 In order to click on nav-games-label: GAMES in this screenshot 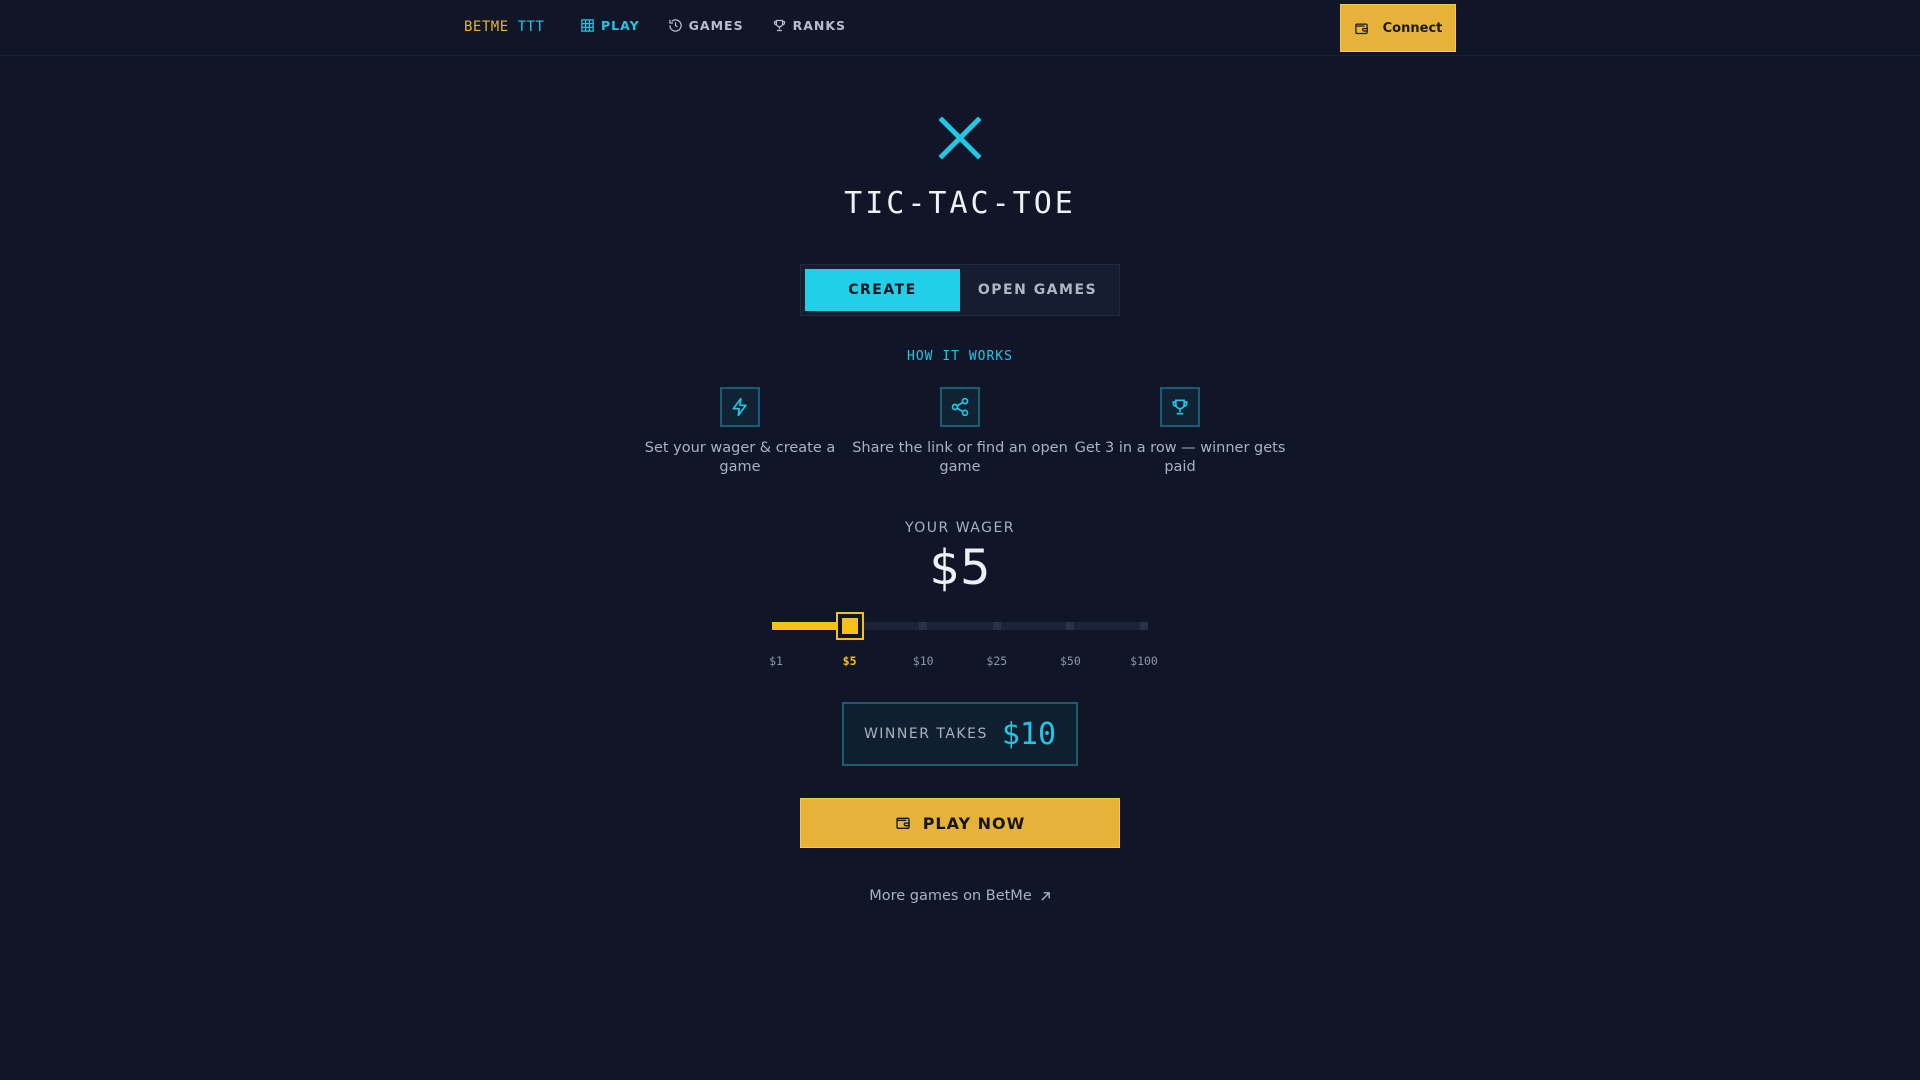, I will do `click(716, 25)`.